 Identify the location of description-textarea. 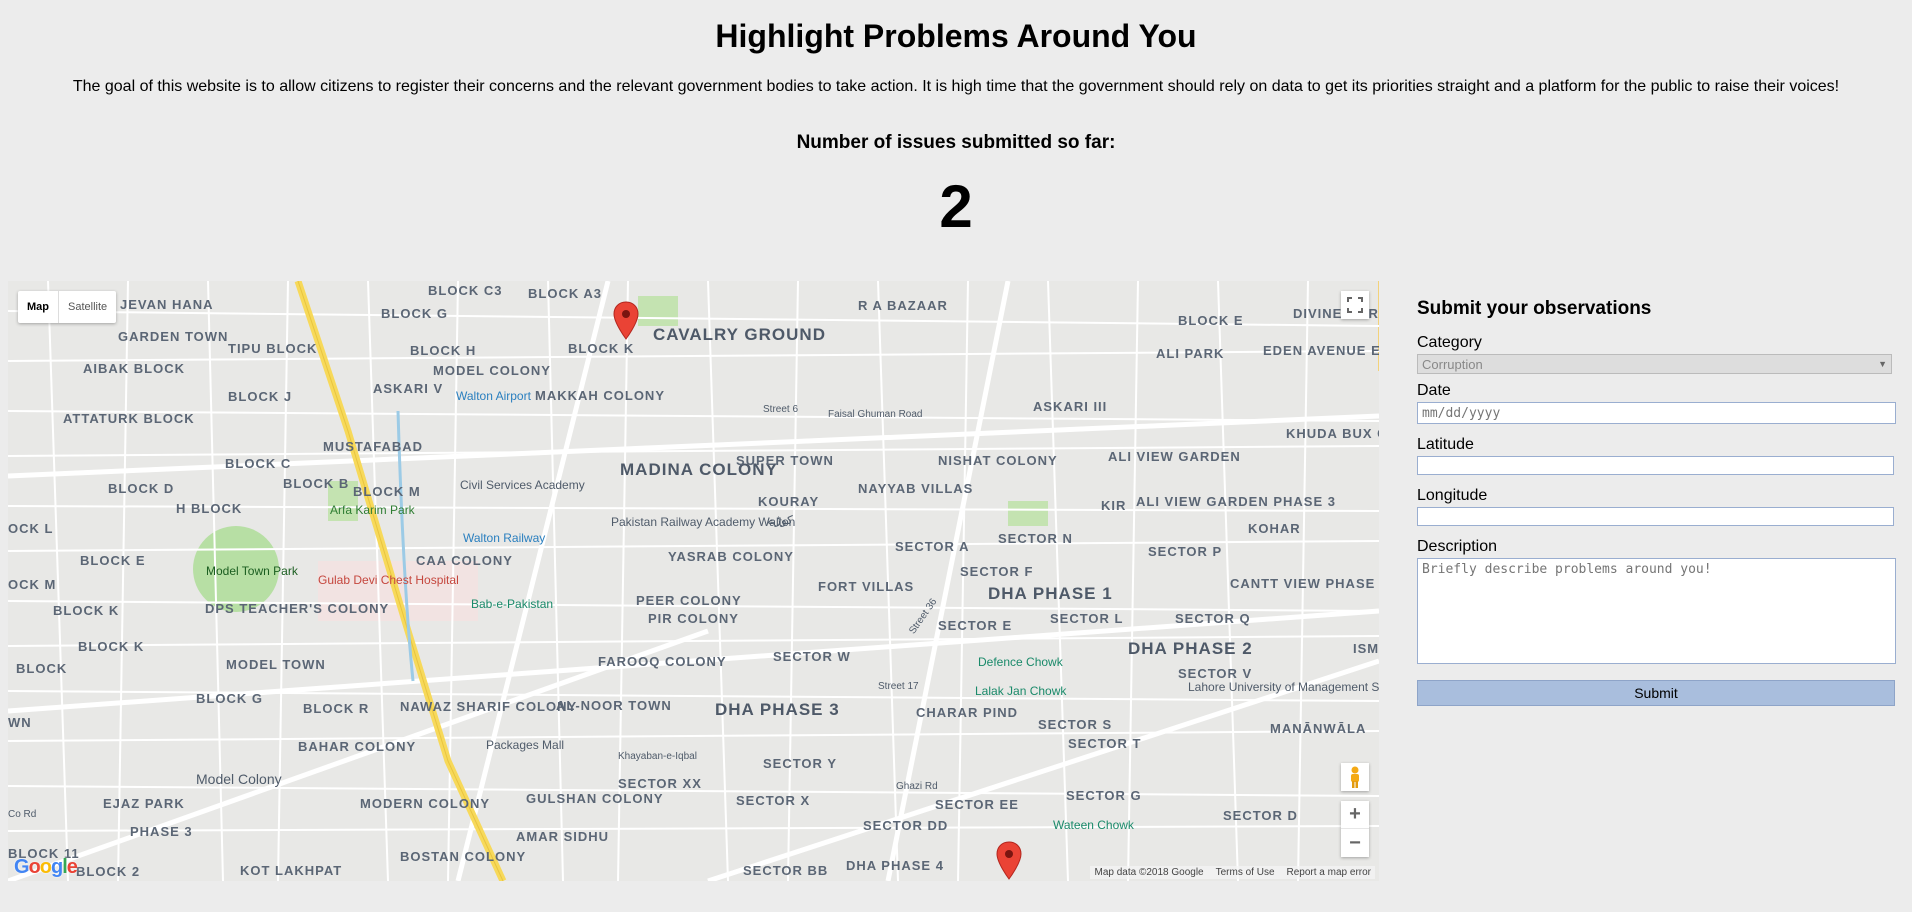
(1656, 611).